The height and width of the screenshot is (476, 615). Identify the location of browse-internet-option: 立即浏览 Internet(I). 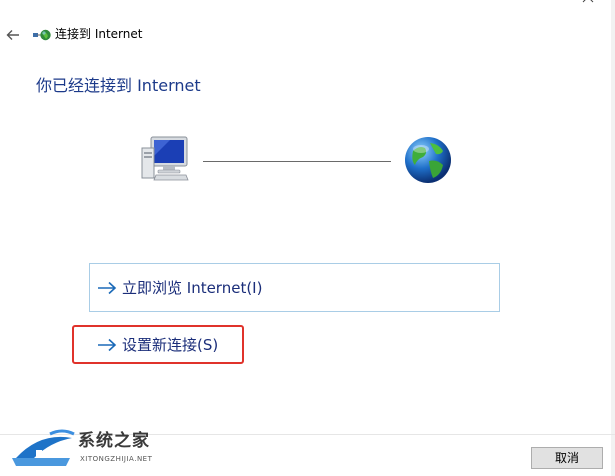
(294, 287).